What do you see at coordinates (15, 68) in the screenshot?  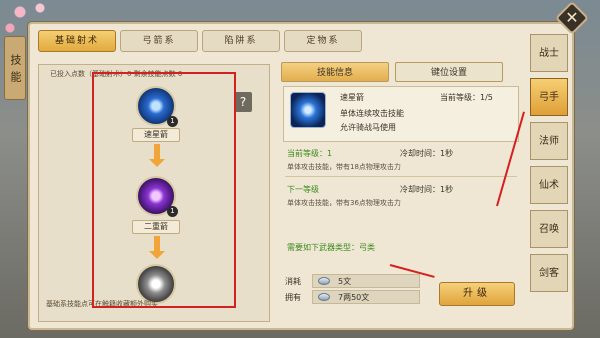 I see `skill-side-tab: 技能` at bounding box center [15, 68].